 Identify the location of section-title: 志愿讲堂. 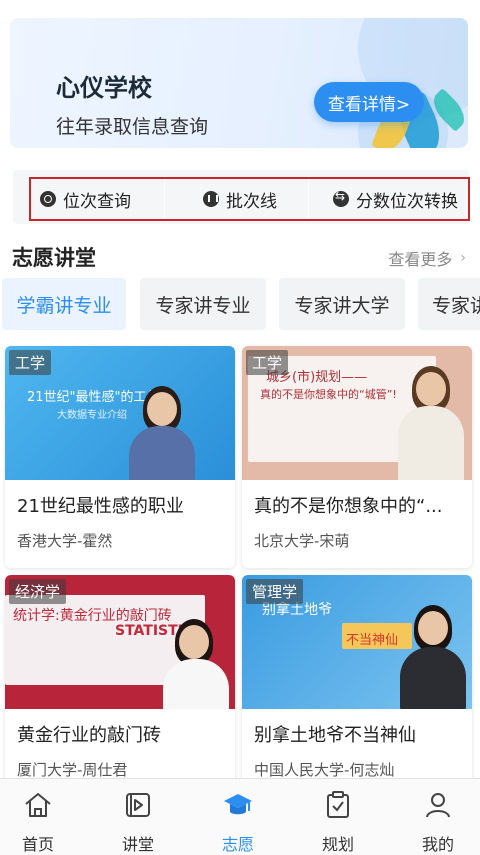
(54, 258).